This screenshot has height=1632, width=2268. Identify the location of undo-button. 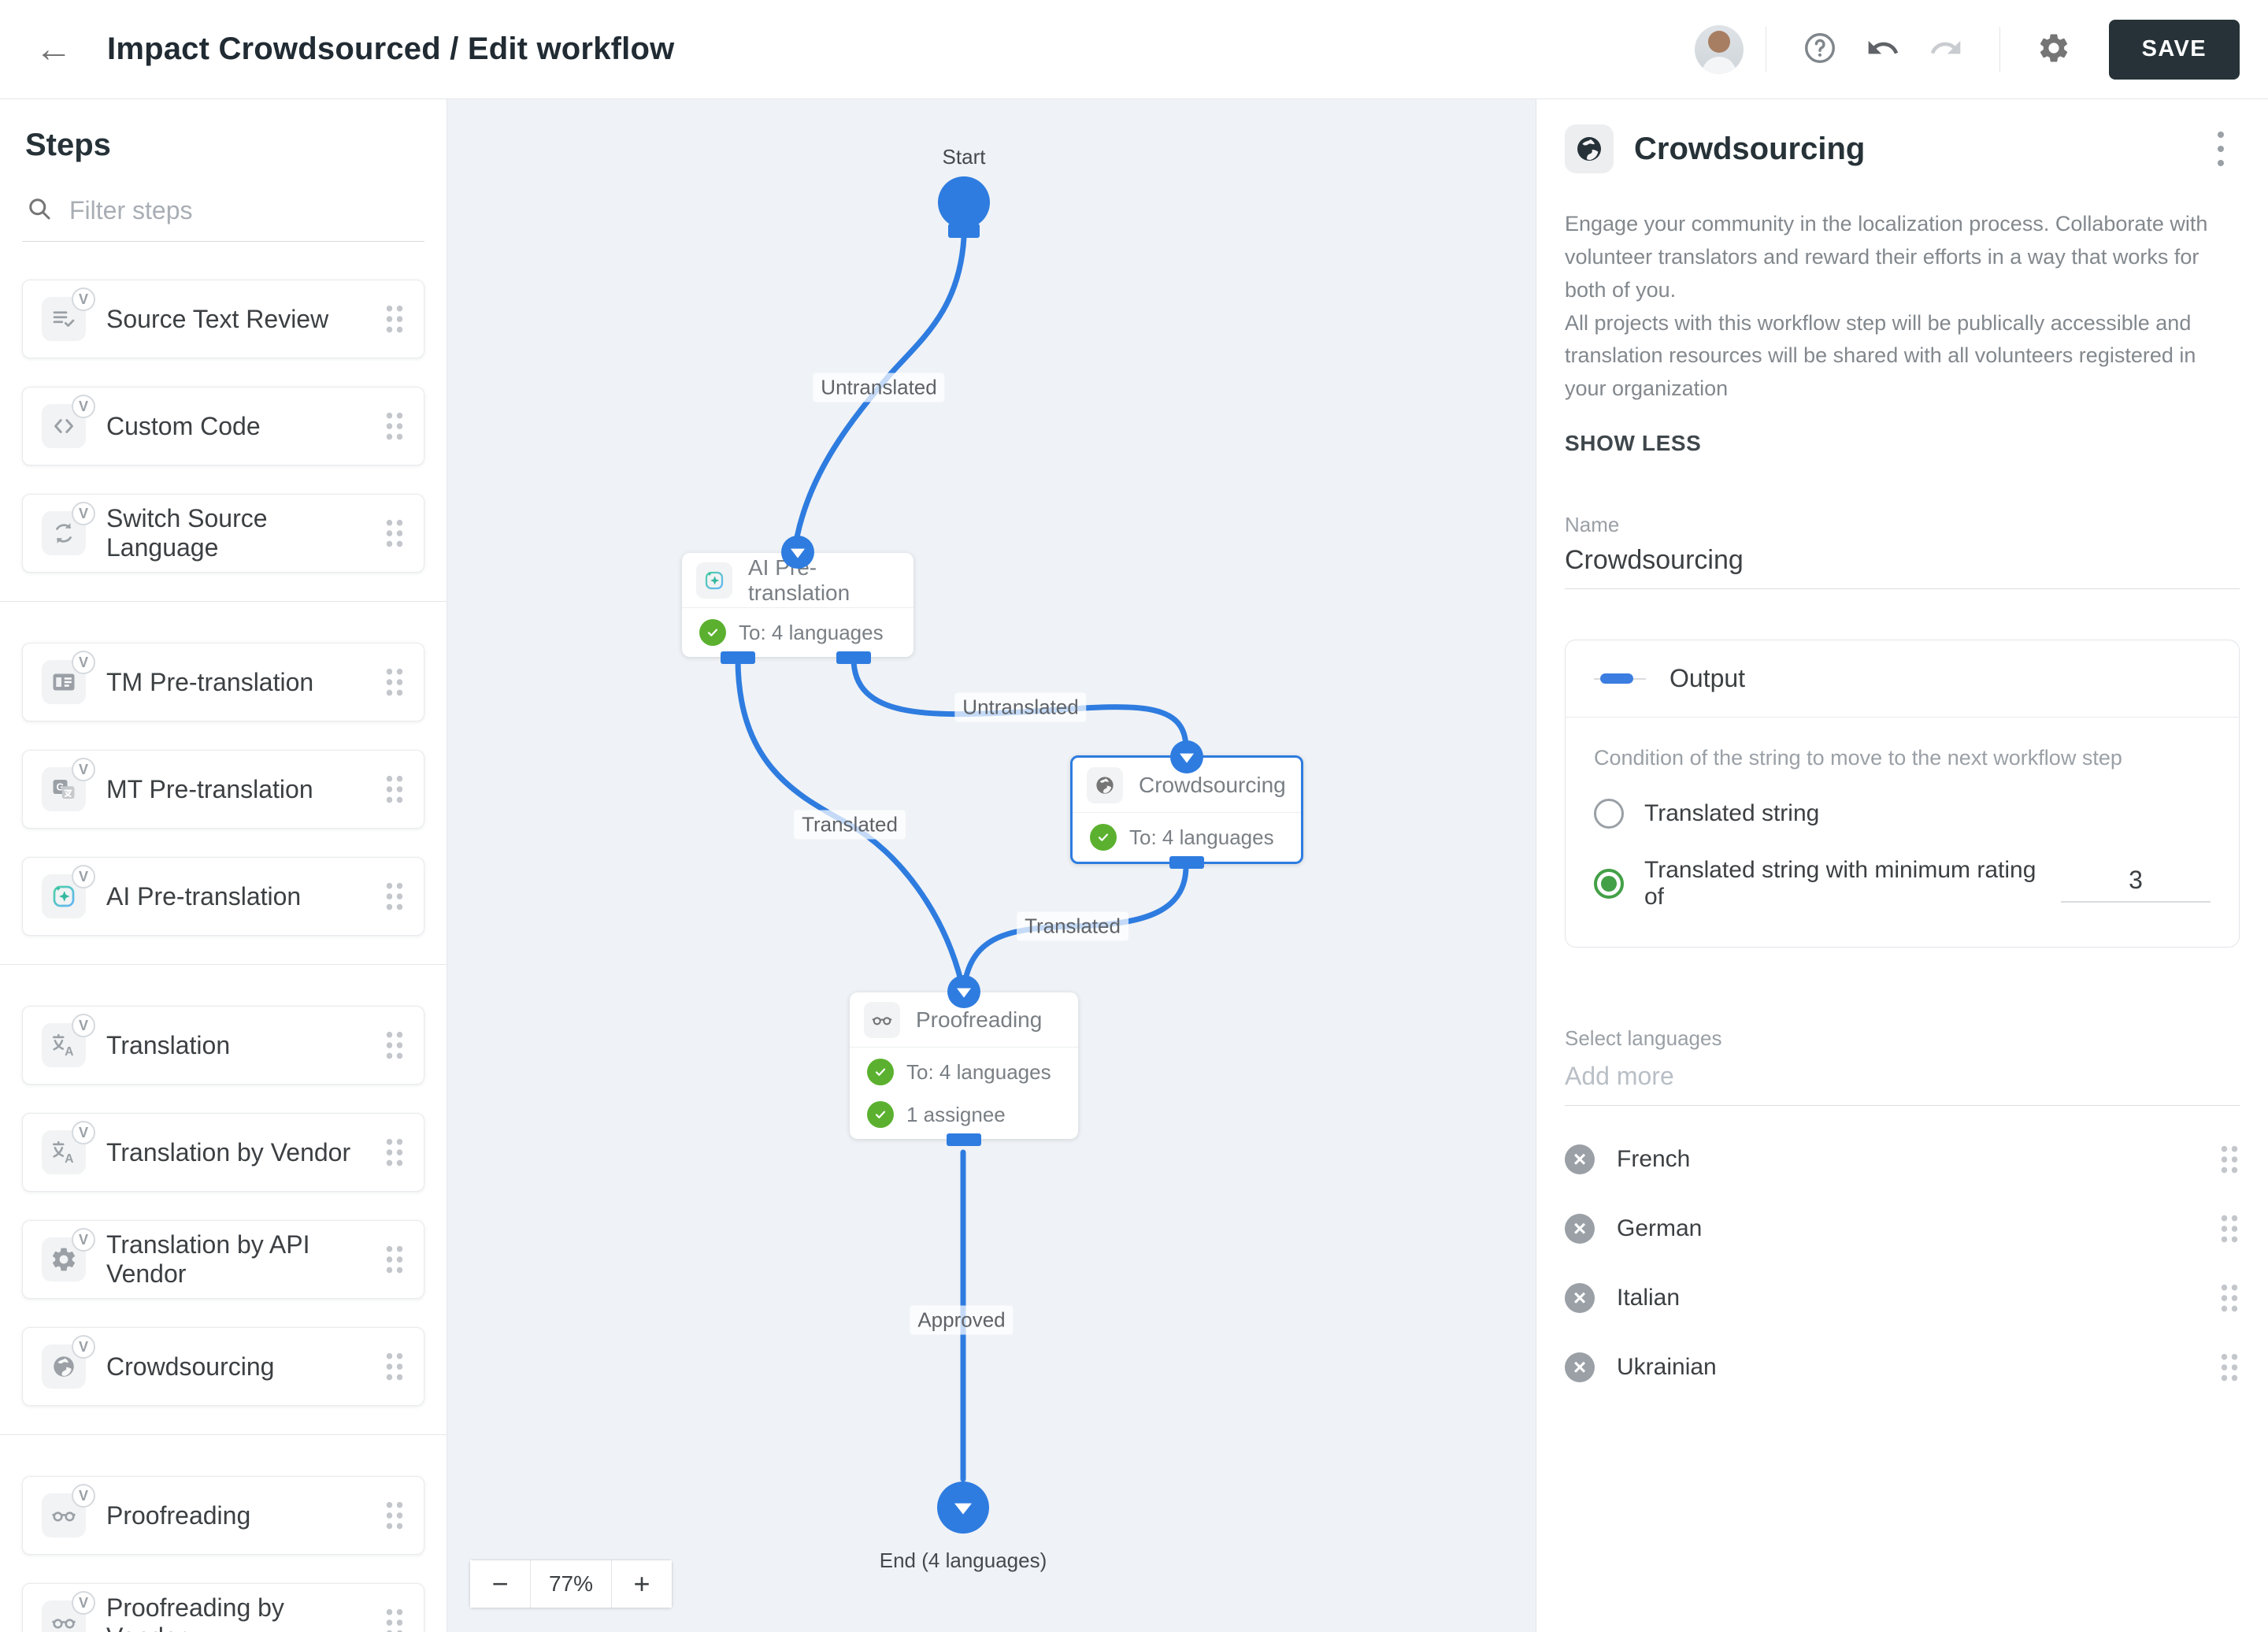
(1883, 49).